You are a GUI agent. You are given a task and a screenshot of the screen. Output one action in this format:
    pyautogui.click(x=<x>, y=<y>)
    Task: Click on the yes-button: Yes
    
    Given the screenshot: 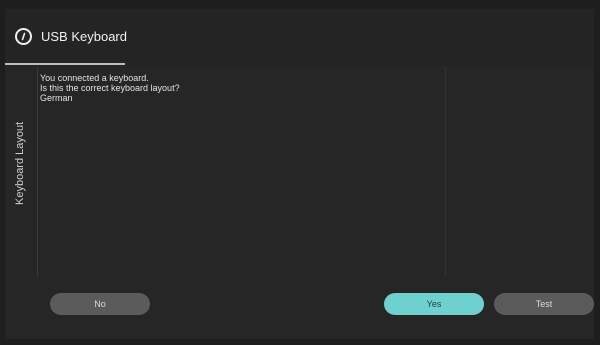 What is the action you would take?
    pyautogui.click(x=434, y=304)
    